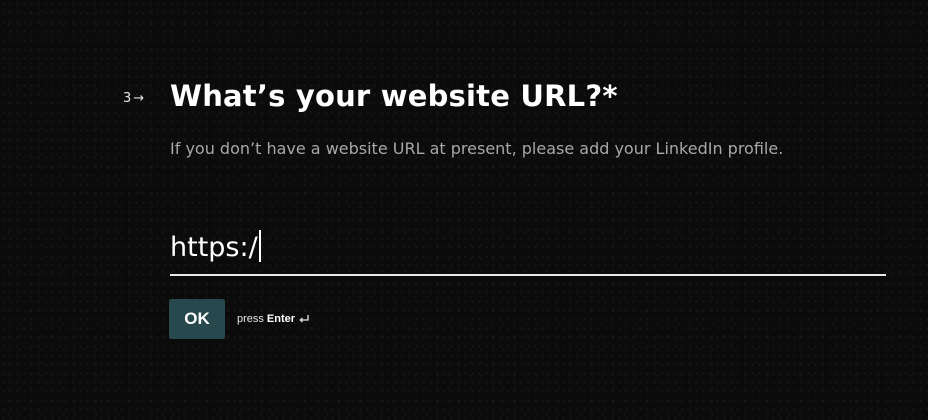 This screenshot has width=928, height=420. Describe the element at coordinates (139, 98) in the screenshot. I see `arrow-right-icon: →` at that location.